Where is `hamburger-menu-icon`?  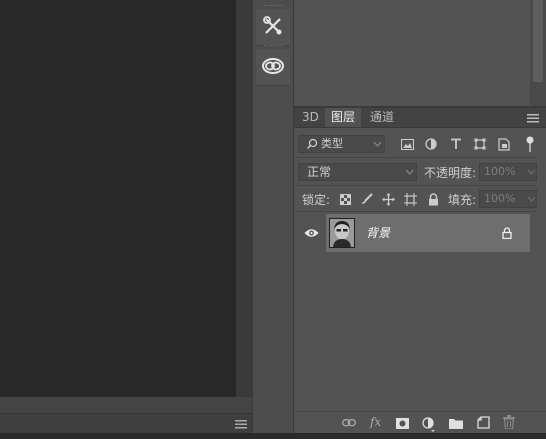 hamburger-menu-icon is located at coordinates (241, 424).